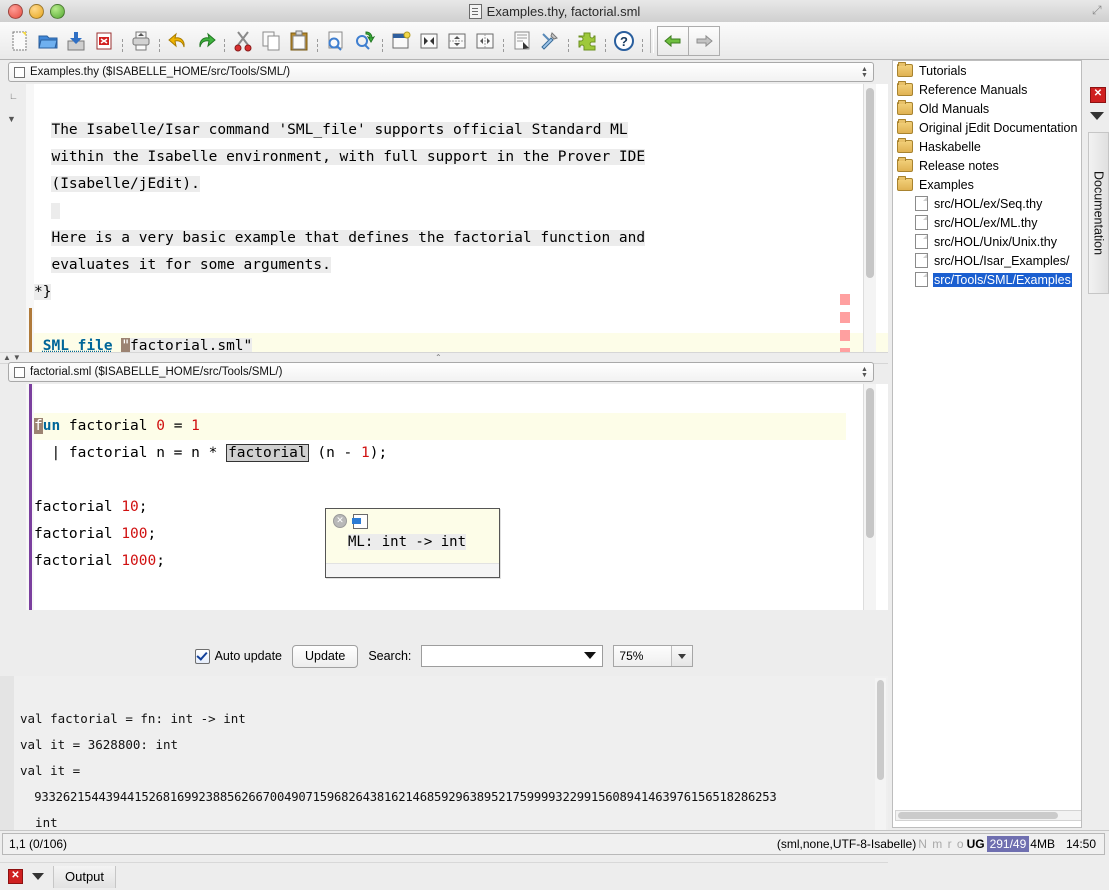 This screenshot has height=890, width=1109. What do you see at coordinates (973, 89) in the screenshot?
I see `tree-item-label: Reference Manuals` at bounding box center [973, 89].